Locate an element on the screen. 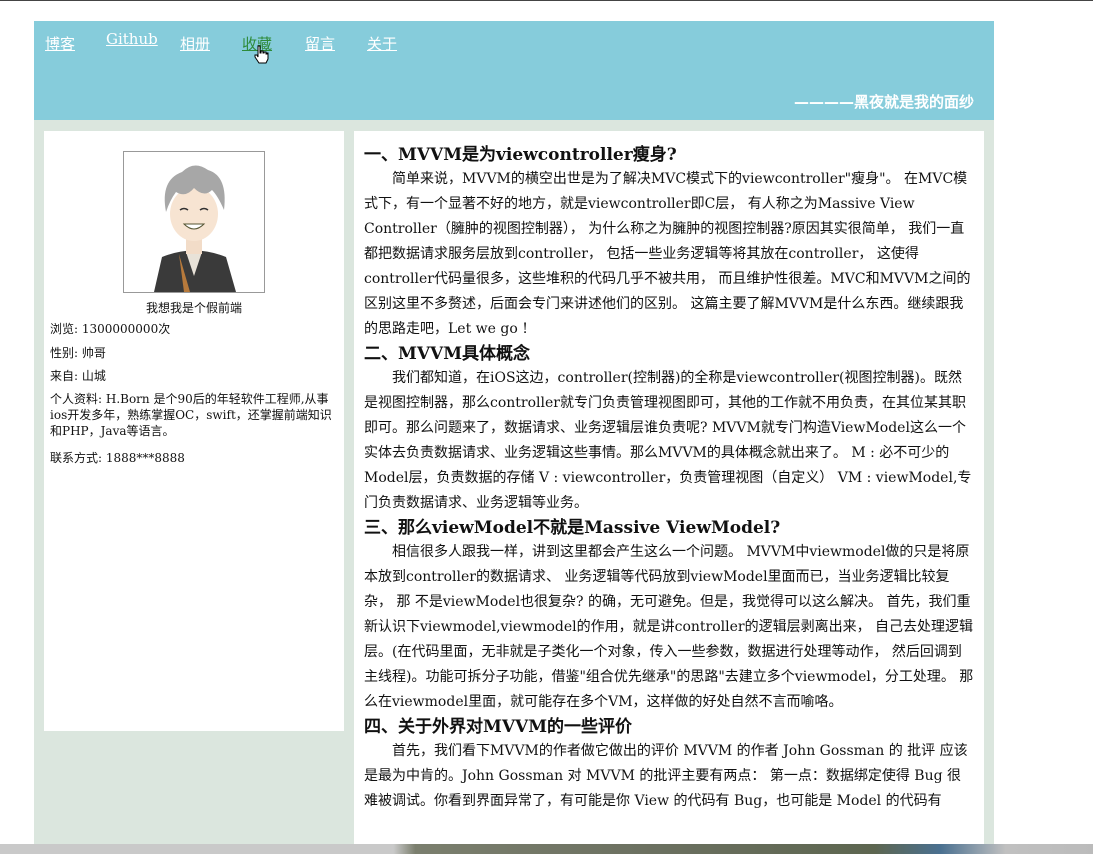 This screenshot has width=1093, height=861. anime-avatar-icon is located at coordinates (194, 222).